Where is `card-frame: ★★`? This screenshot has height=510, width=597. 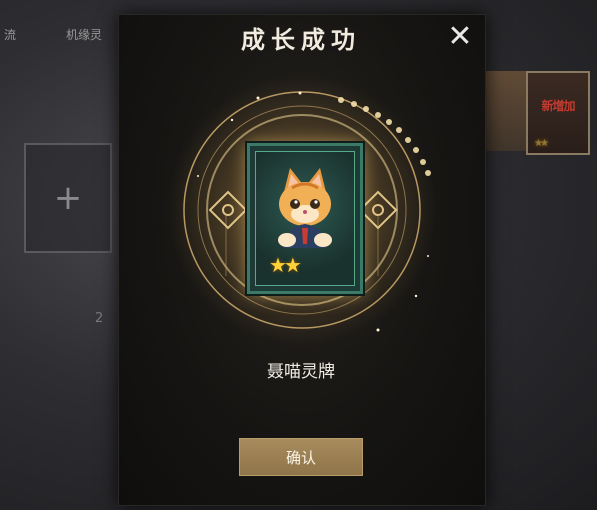 card-frame: ★★ is located at coordinates (305, 218).